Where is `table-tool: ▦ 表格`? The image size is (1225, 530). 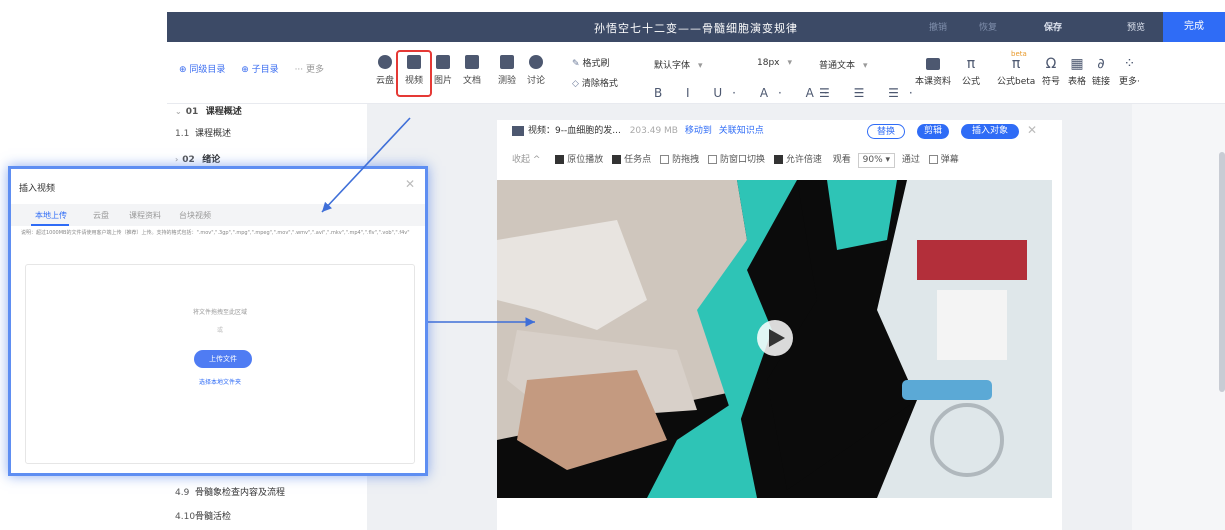 table-tool: ▦ 表格 is located at coordinates (1077, 71).